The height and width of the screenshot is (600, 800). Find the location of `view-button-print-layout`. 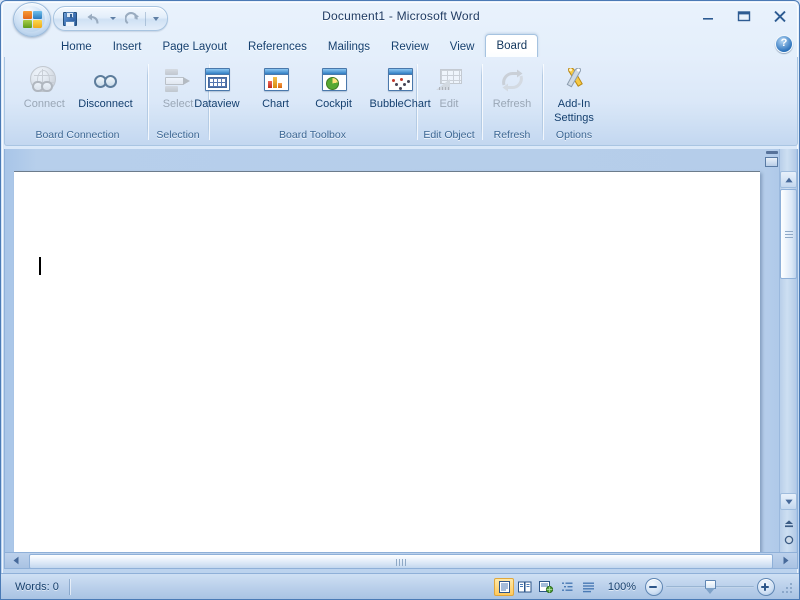

view-button-print-layout is located at coordinates (504, 586).